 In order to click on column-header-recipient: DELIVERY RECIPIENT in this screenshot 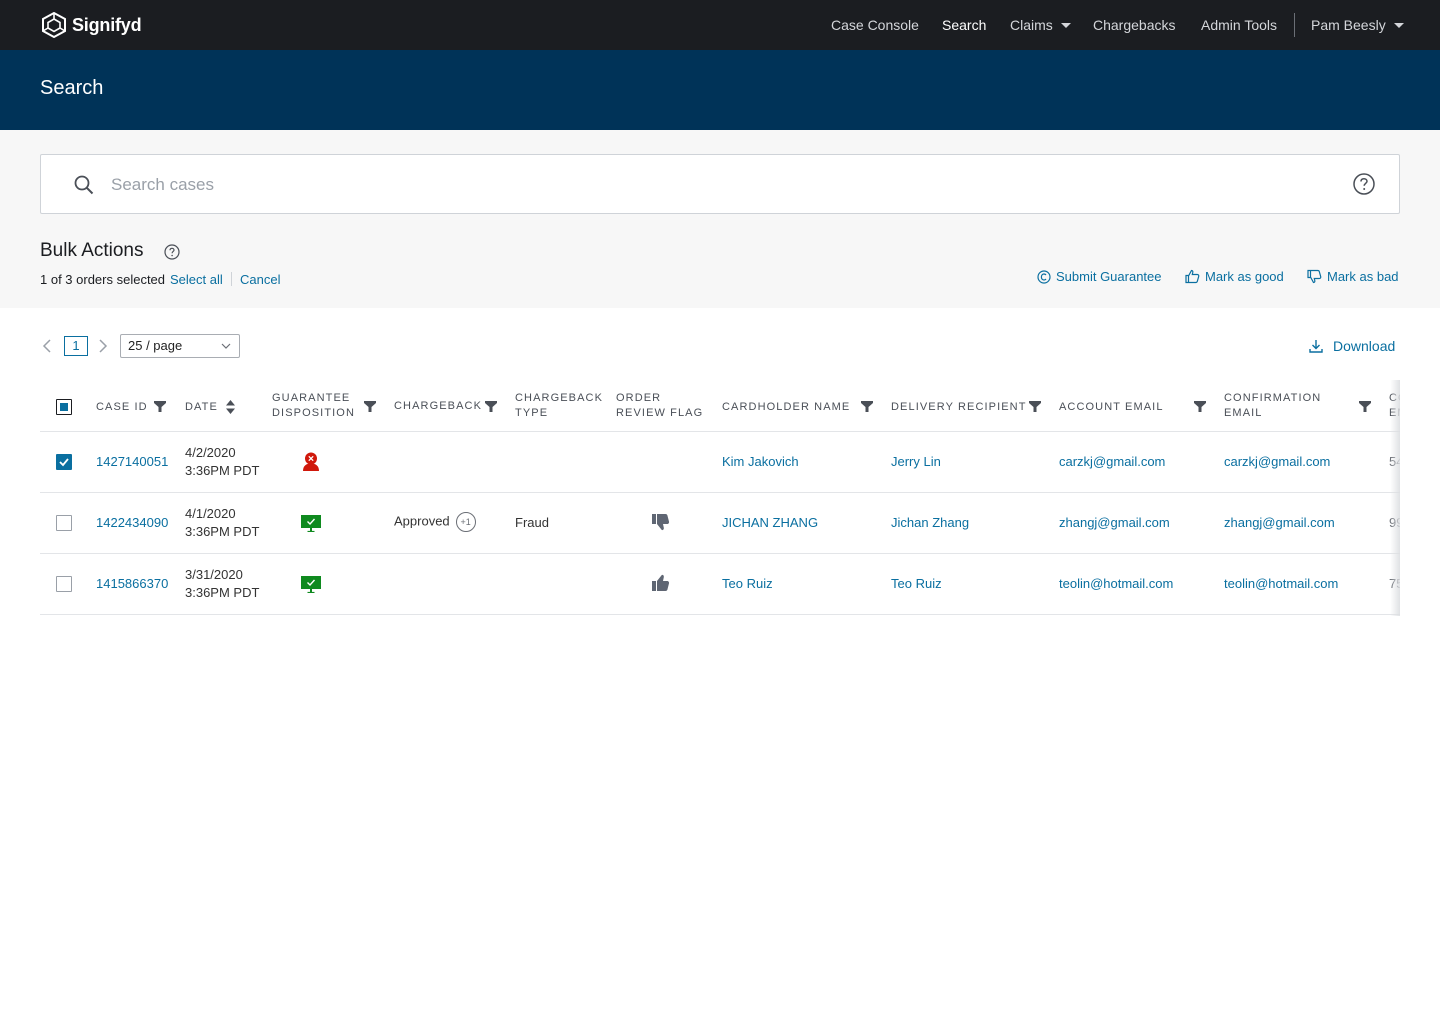, I will do `click(959, 407)`.